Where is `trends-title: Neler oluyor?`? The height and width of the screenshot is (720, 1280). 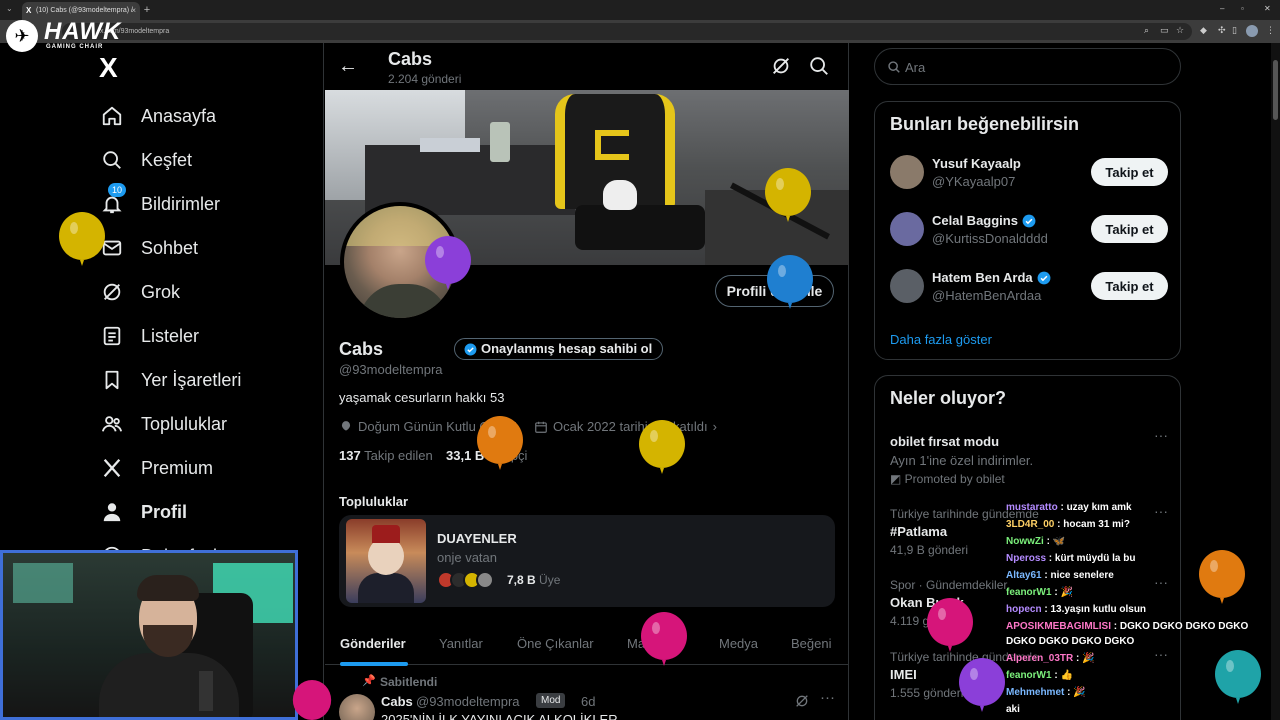
trends-title: Neler oluyor? is located at coordinates (948, 398).